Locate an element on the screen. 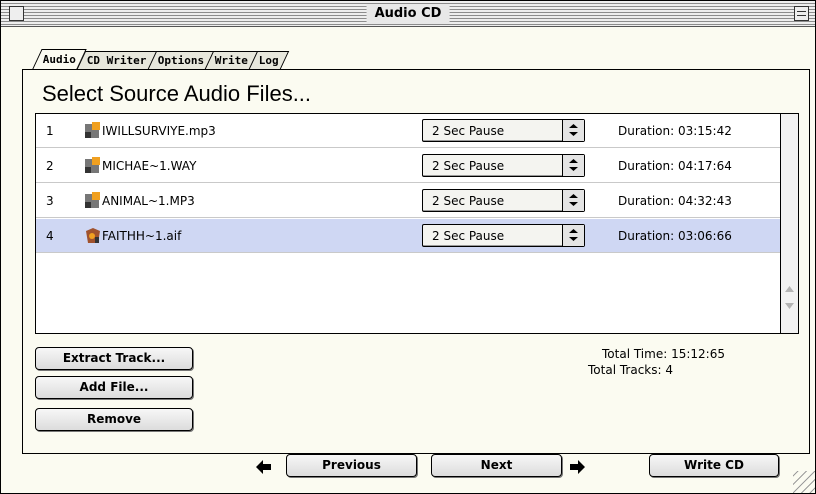 Image resolution: width=816 pixels, height=494 pixels. write-cd-button: Write CD is located at coordinates (714, 465).